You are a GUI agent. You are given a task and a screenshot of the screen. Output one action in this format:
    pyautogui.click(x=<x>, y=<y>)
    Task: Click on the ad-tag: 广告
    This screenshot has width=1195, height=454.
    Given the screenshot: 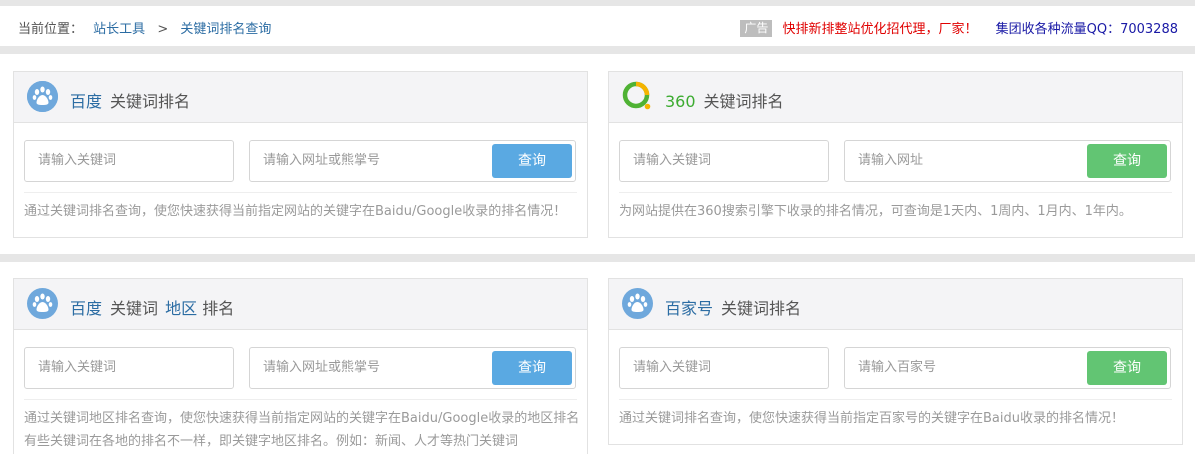 What is the action you would take?
    pyautogui.click(x=756, y=28)
    